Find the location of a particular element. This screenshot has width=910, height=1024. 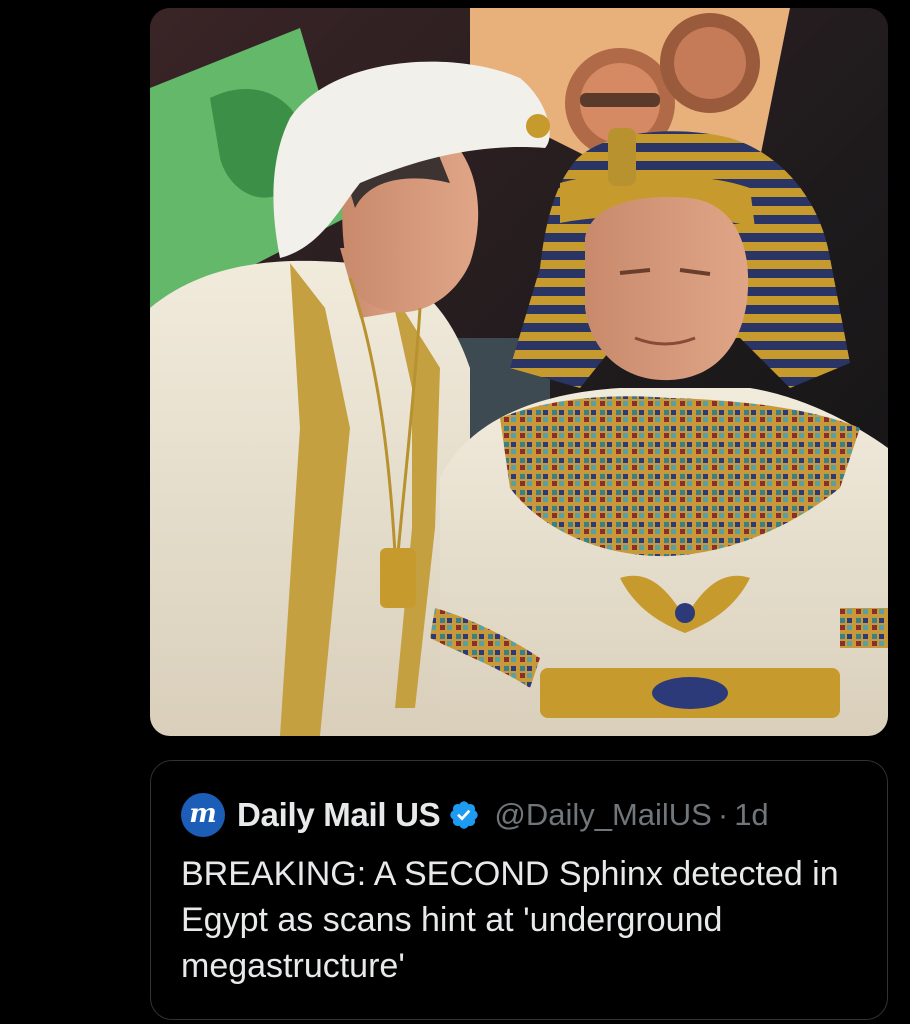

post-timestamp: 1d is located at coordinates (751, 815).